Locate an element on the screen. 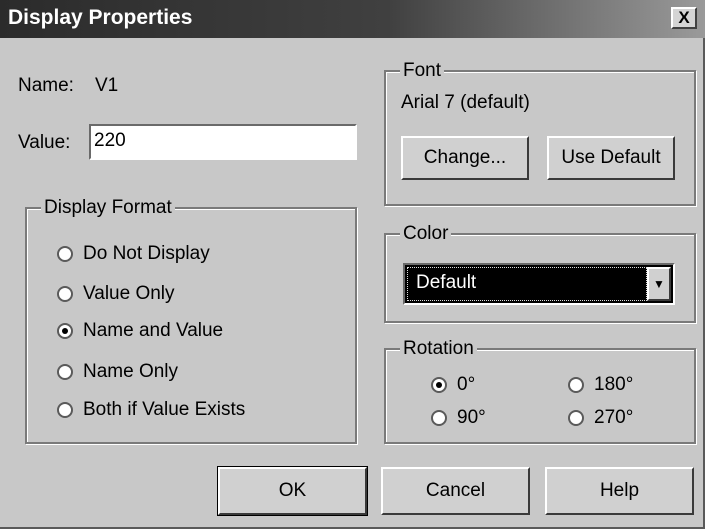 The width and height of the screenshot is (705, 529). use-default-font-button: Use Default is located at coordinates (611, 158).